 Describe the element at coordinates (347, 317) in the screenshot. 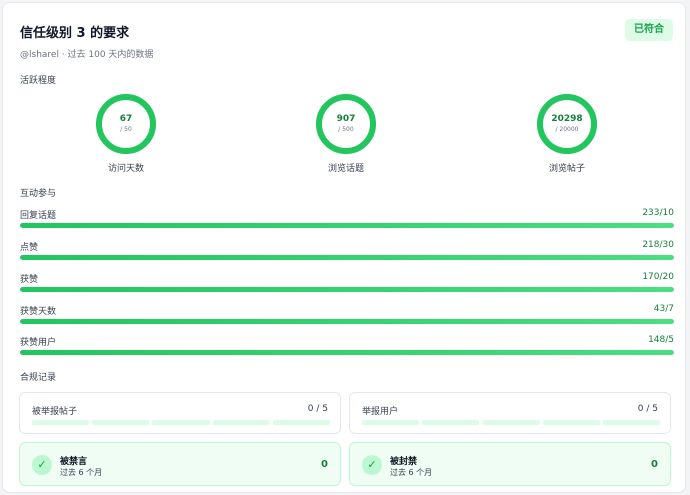

I see `bar-liked-days: 获赞天数 43/7` at that location.